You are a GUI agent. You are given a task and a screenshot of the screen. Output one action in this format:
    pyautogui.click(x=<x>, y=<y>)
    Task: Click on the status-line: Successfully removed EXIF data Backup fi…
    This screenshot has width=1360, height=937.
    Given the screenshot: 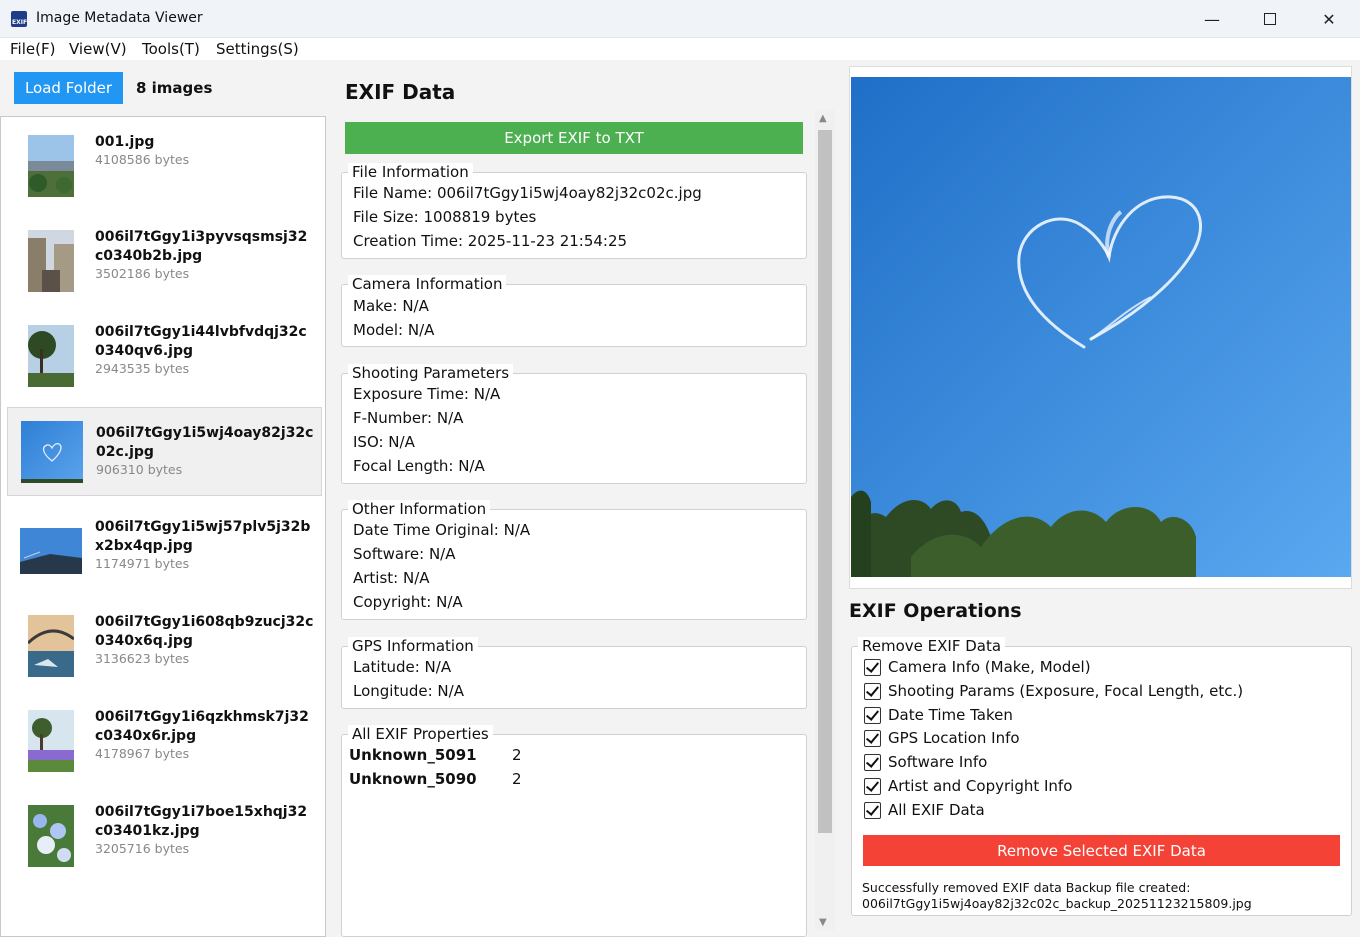 What is the action you would take?
    pyautogui.click(x=1026, y=887)
    